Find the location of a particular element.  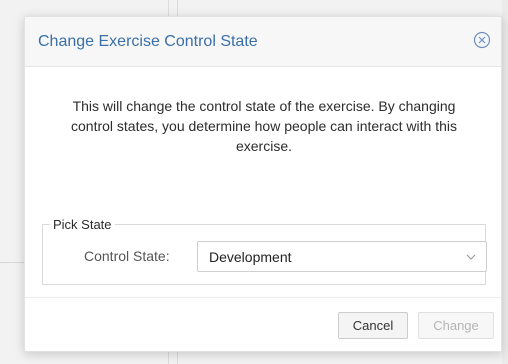

control-state-label: Control State: is located at coordinates (127, 256).